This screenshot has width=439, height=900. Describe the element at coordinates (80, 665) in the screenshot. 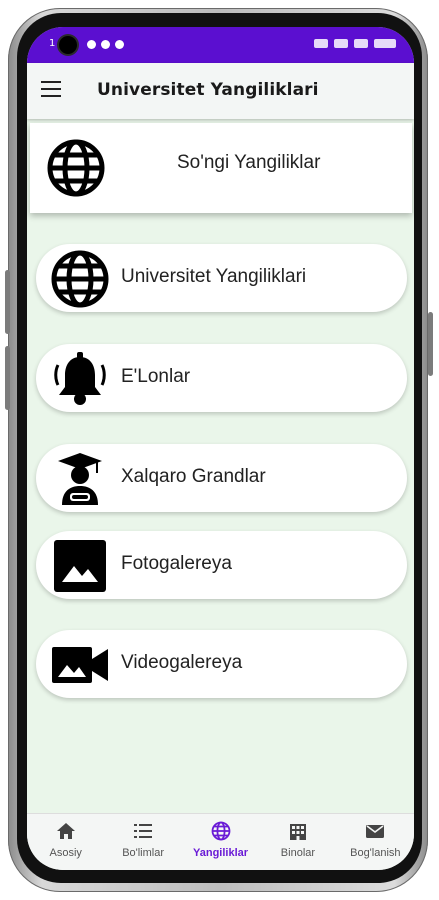

I see `video-camera-icon` at that location.